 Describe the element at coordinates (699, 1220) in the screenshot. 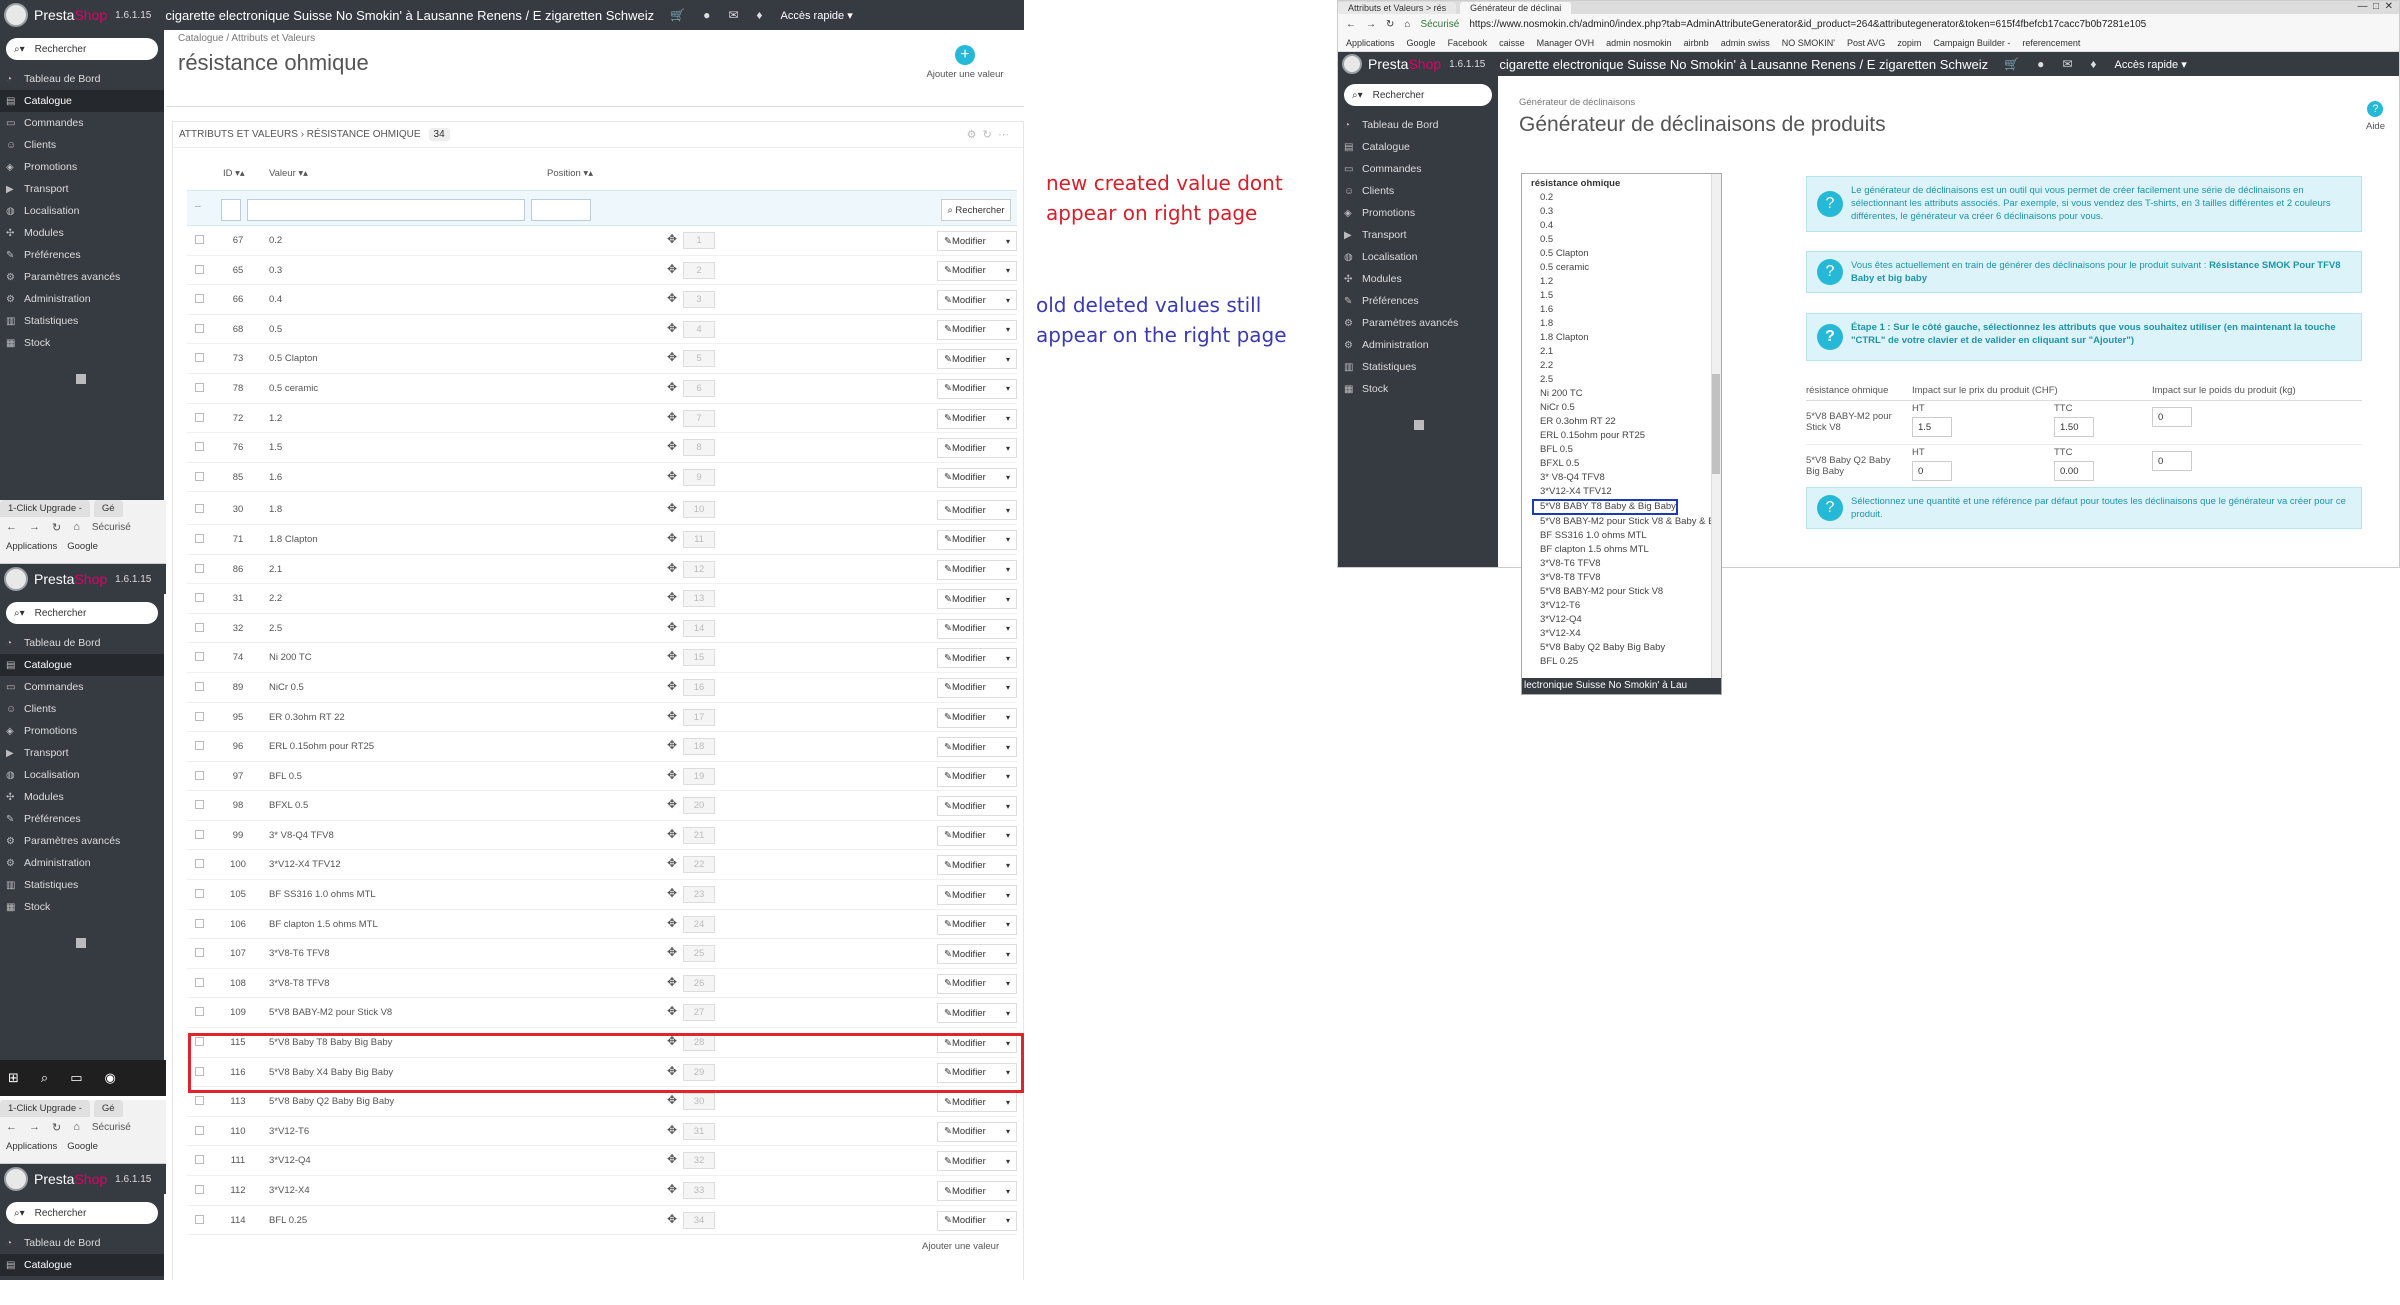

I see `row-position: 34` at that location.